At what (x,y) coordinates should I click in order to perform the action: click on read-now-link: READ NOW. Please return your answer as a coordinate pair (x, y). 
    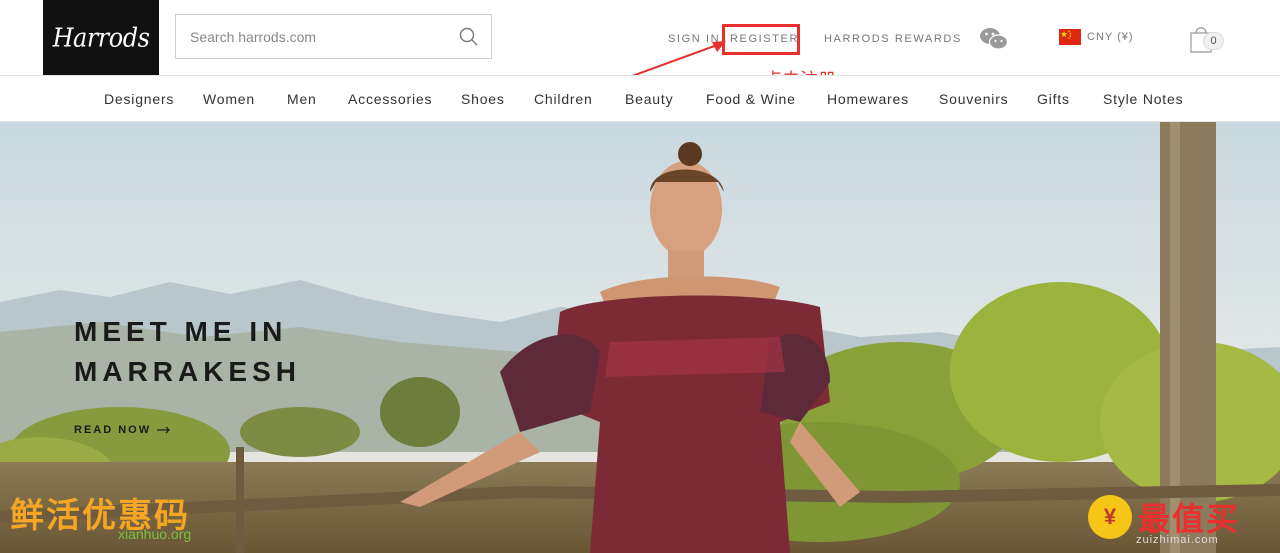
    Looking at the image, I should click on (122, 430).